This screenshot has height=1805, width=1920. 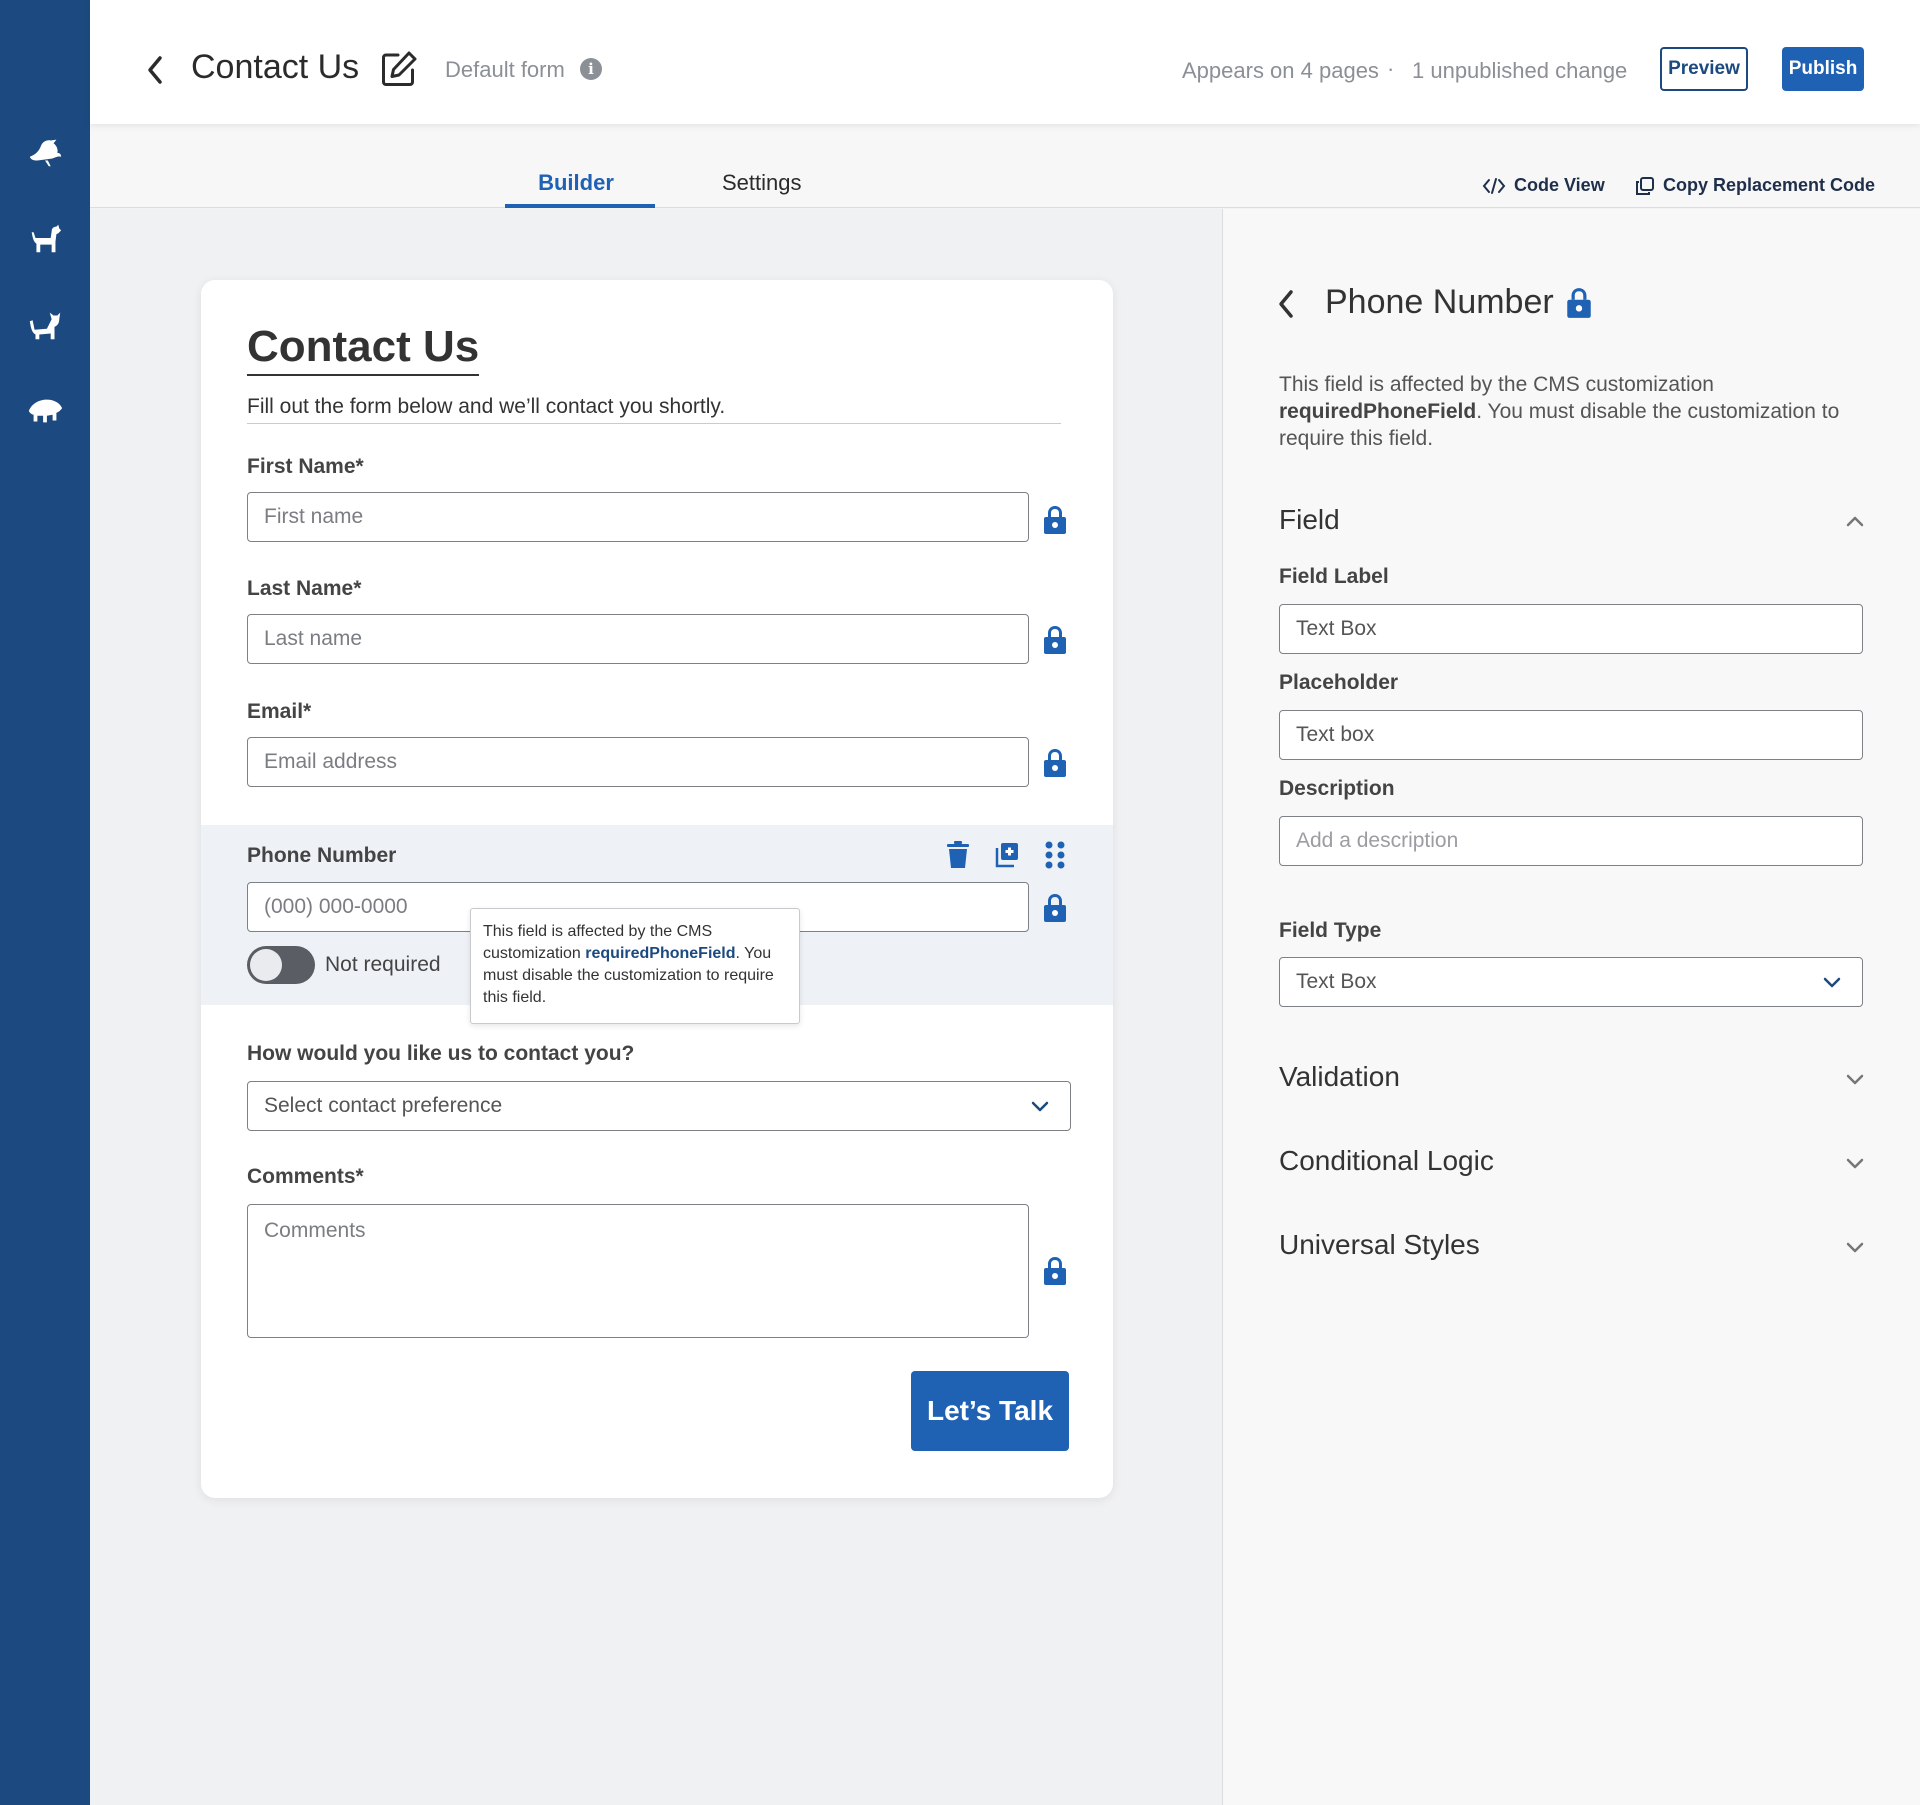 What do you see at coordinates (1007, 855) in the screenshot?
I see `duplicate-icon` at bounding box center [1007, 855].